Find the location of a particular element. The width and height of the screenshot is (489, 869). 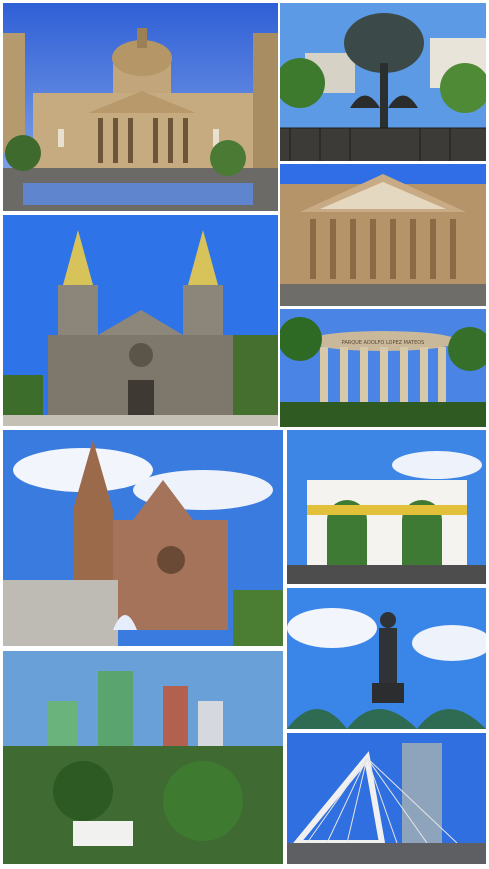

photo-cable-bridge is located at coordinates (386, 798).